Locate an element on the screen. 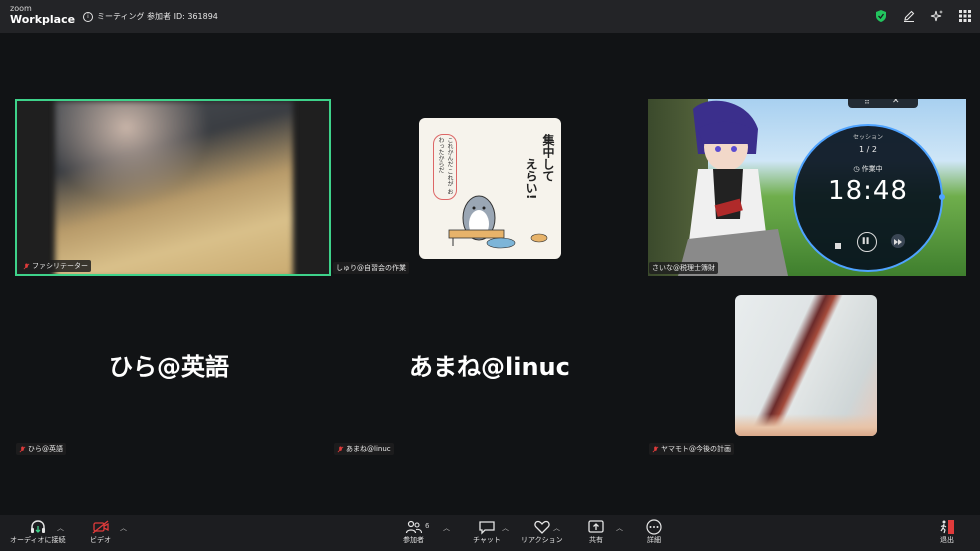  shield-icon is located at coordinates (881, 16).